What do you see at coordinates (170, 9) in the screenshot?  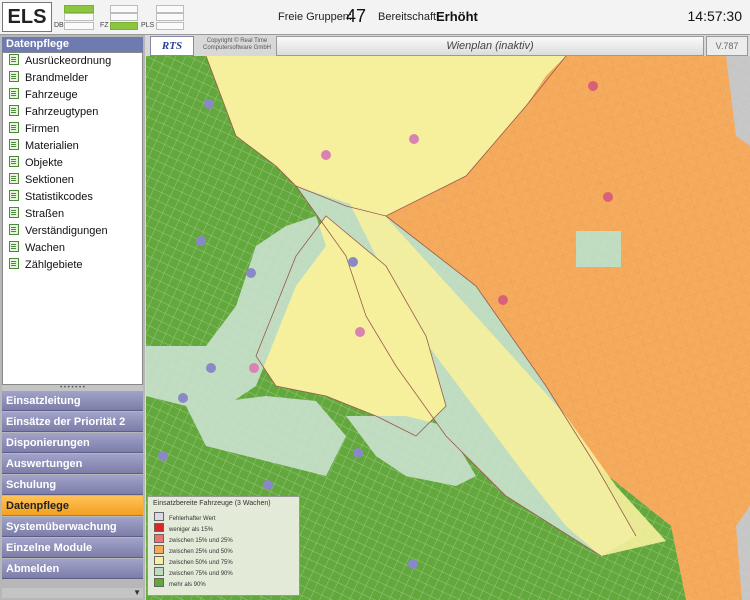 I see `indicator-pls-bar` at bounding box center [170, 9].